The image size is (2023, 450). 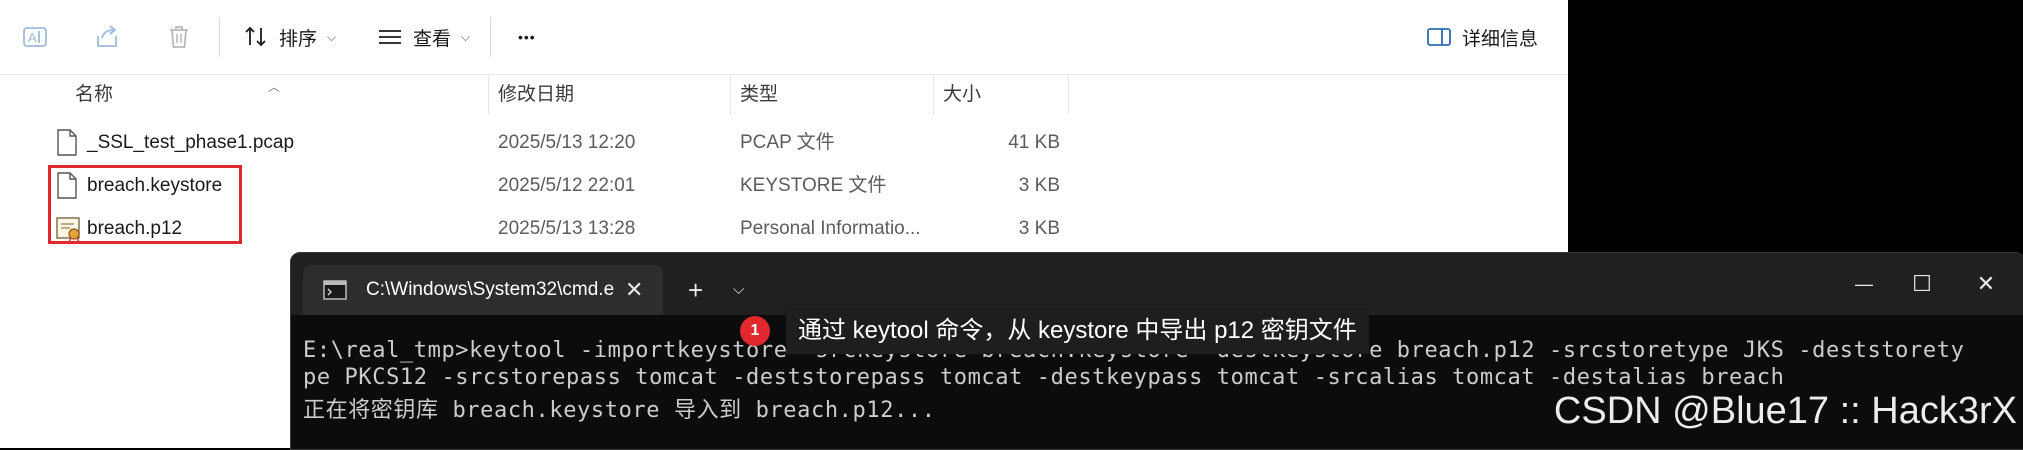 I want to click on file-type: PCAP 文件, so click(x=787, y=142).